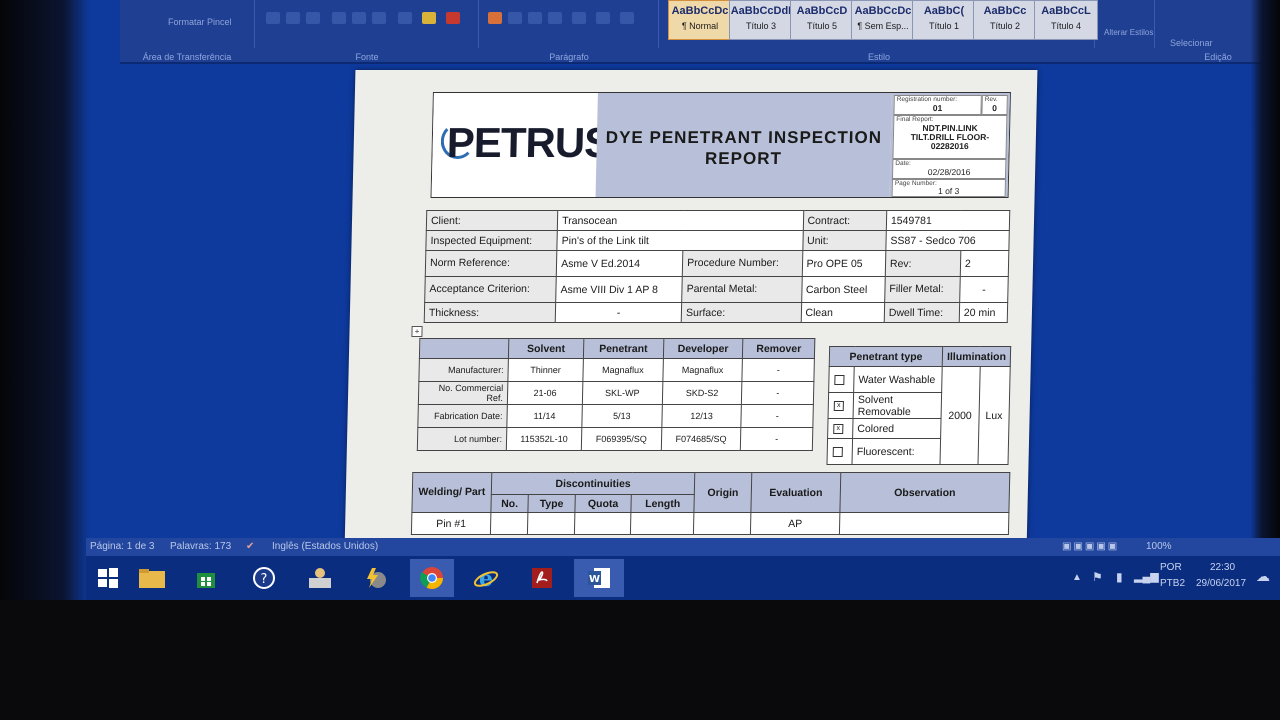  What do you see at coordinates (367, 57) in the screenshot?
I see `font-group-label: Fonte` at bounding box center [367, 57].